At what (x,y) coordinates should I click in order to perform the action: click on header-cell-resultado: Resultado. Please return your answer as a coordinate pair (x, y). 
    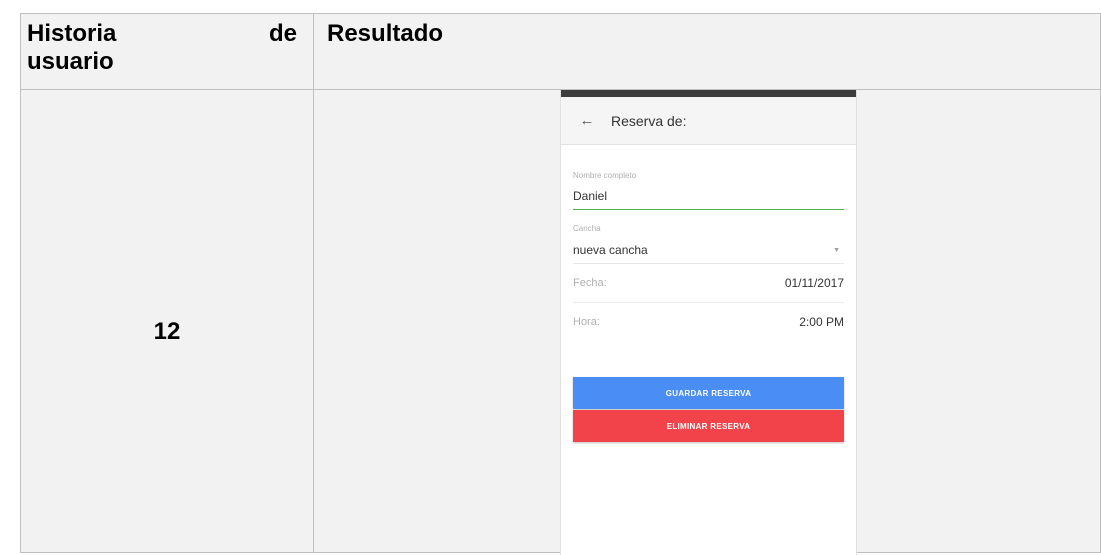
    Looking at the image, I should click on (707, 51).